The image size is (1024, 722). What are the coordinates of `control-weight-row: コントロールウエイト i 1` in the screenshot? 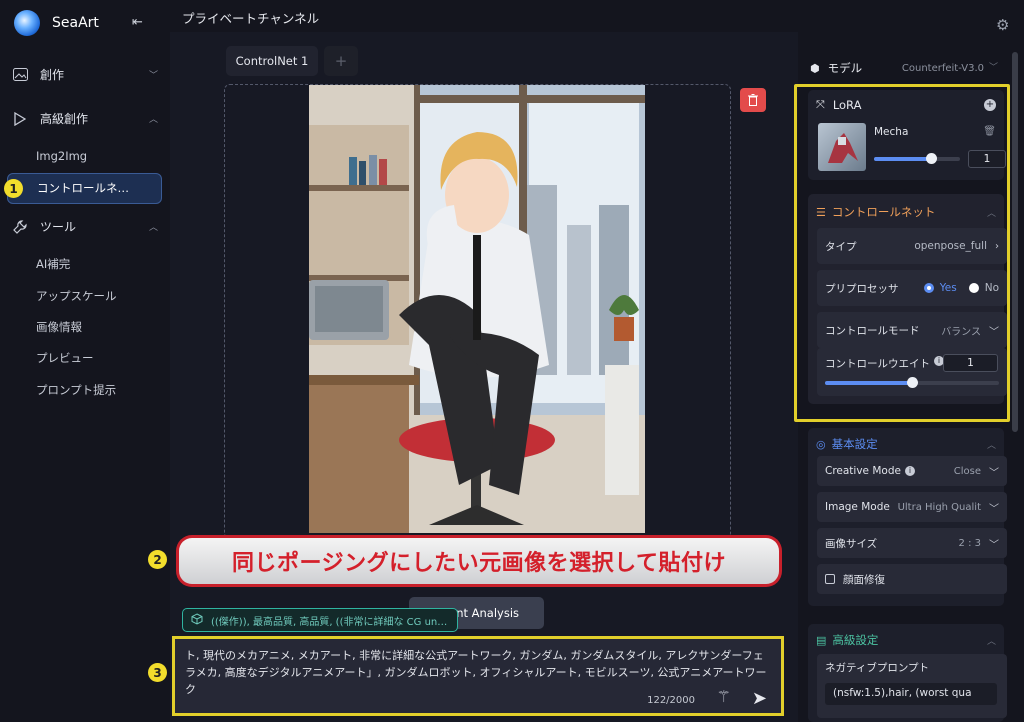 It's located at (912, 372).